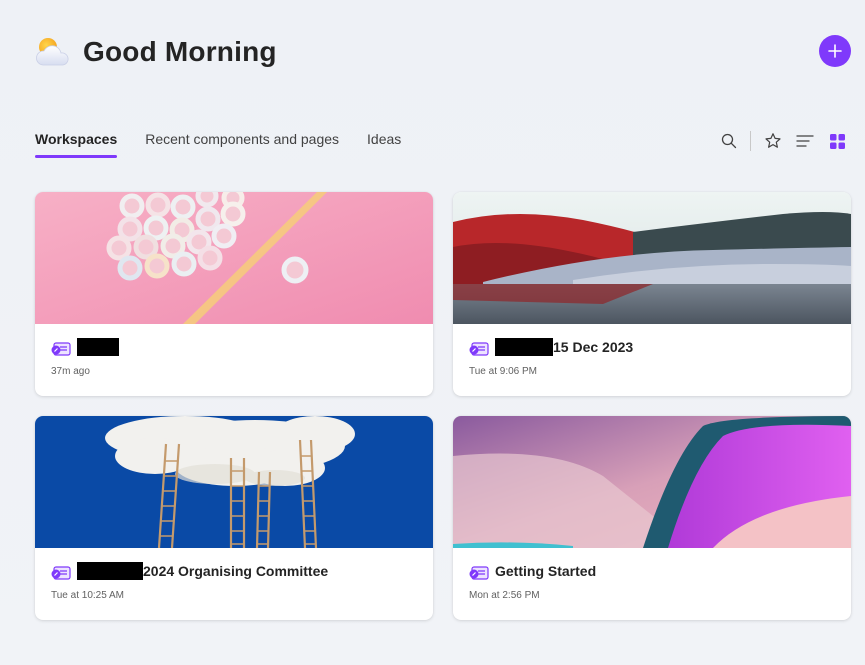 This screenshot has height=665, width=865. What do you see at coordinates (236, 571) in the screenshot?
I see `workspace-name: 2024 Organising Committee` at bounding box center [236, 571].